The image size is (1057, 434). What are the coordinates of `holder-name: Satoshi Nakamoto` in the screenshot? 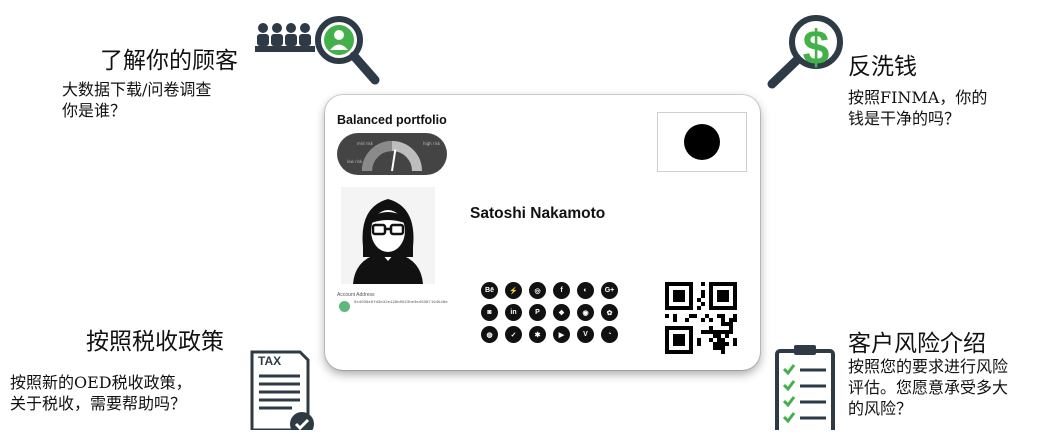 It's located at (538, 213).